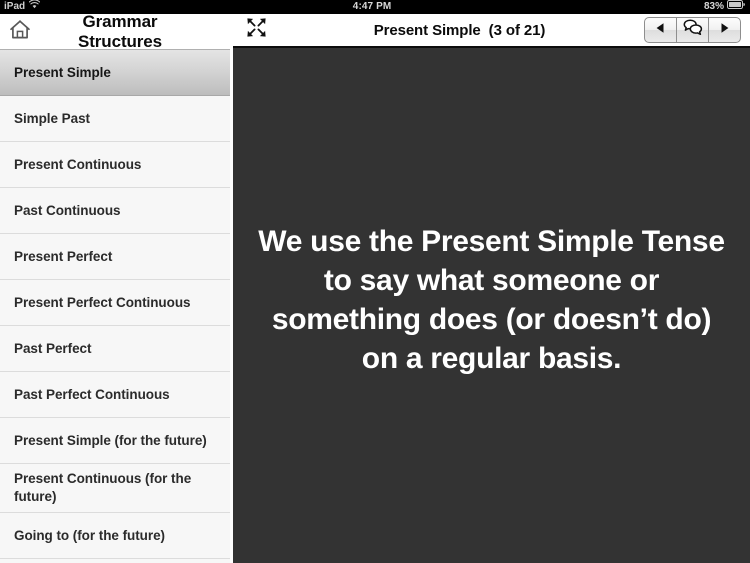 This screenshot has width=750, height=563. Describe the element at coordinates (92, 394) in the screenshot. I see `list-item-label: Past Perfect Continuous` at that location.